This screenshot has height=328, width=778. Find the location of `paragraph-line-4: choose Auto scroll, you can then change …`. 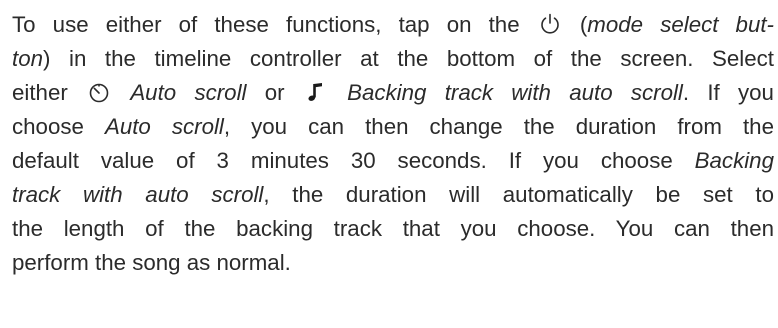

paragraph-line-4: choose Auto scroll, you can then change … is located at coordinates (393, 127).